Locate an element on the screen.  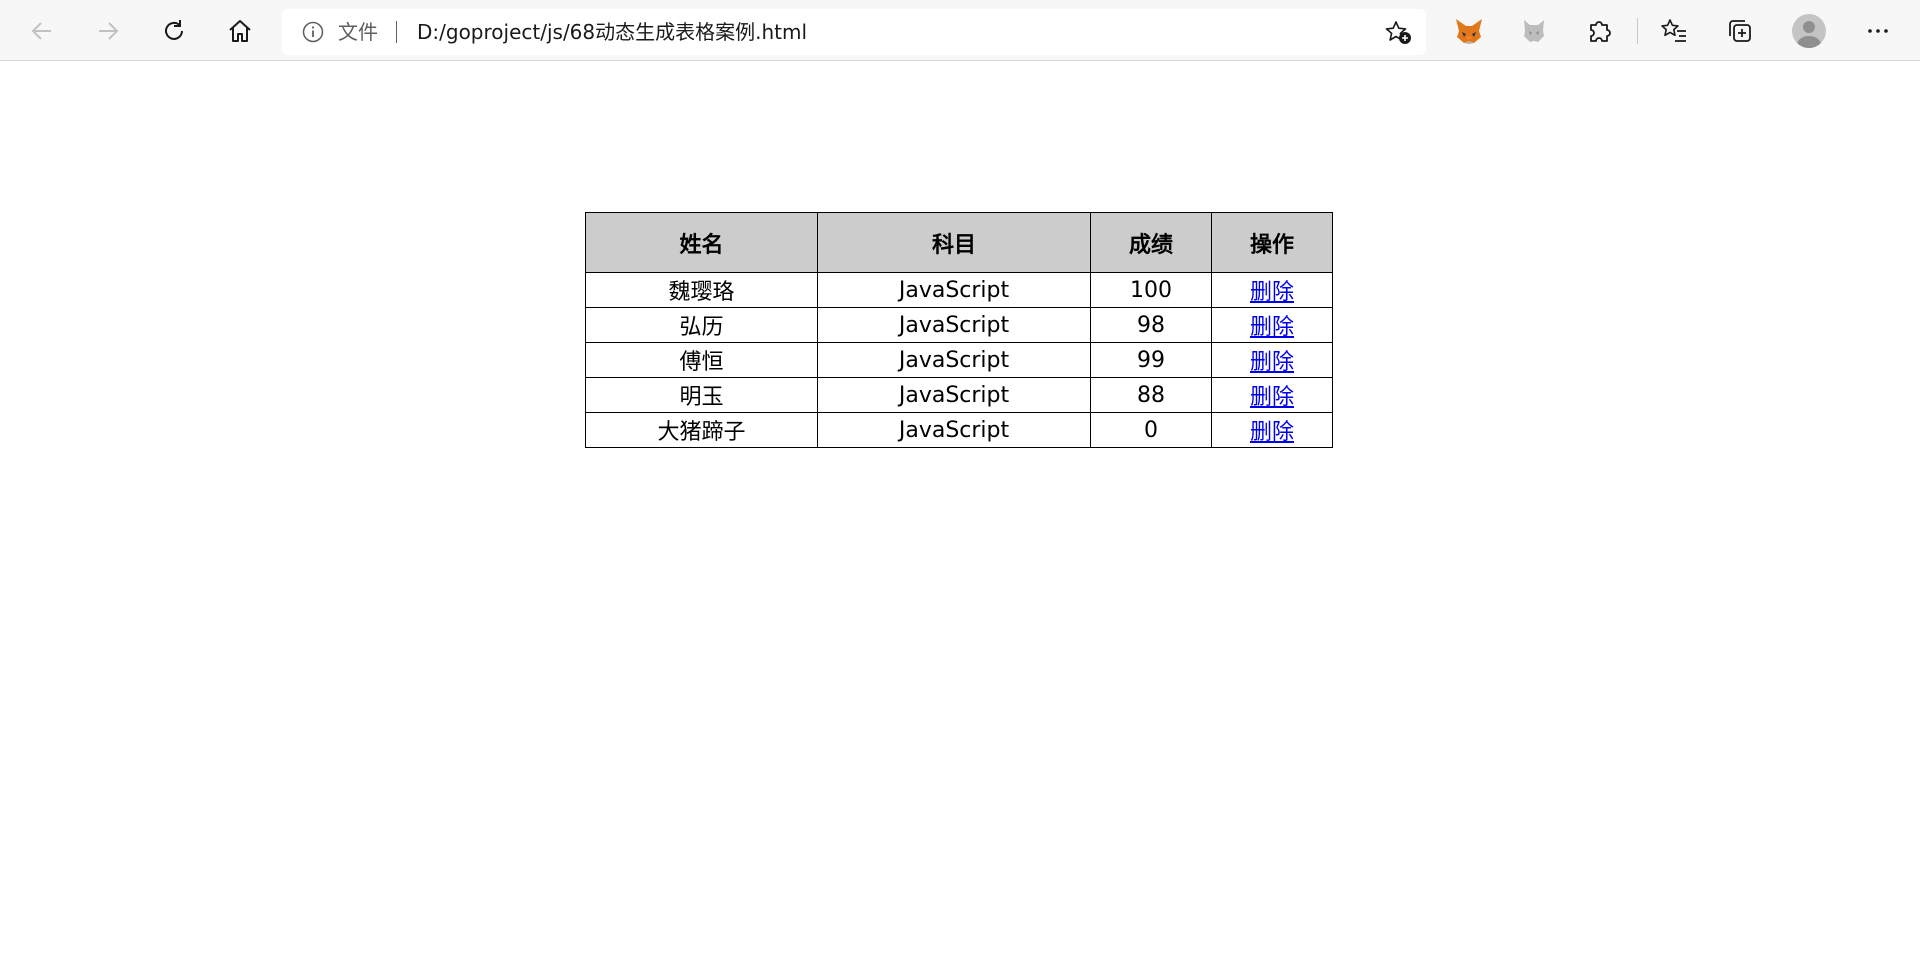
cell-name: 大猪蹄子 is located at coordinates (701, 430).